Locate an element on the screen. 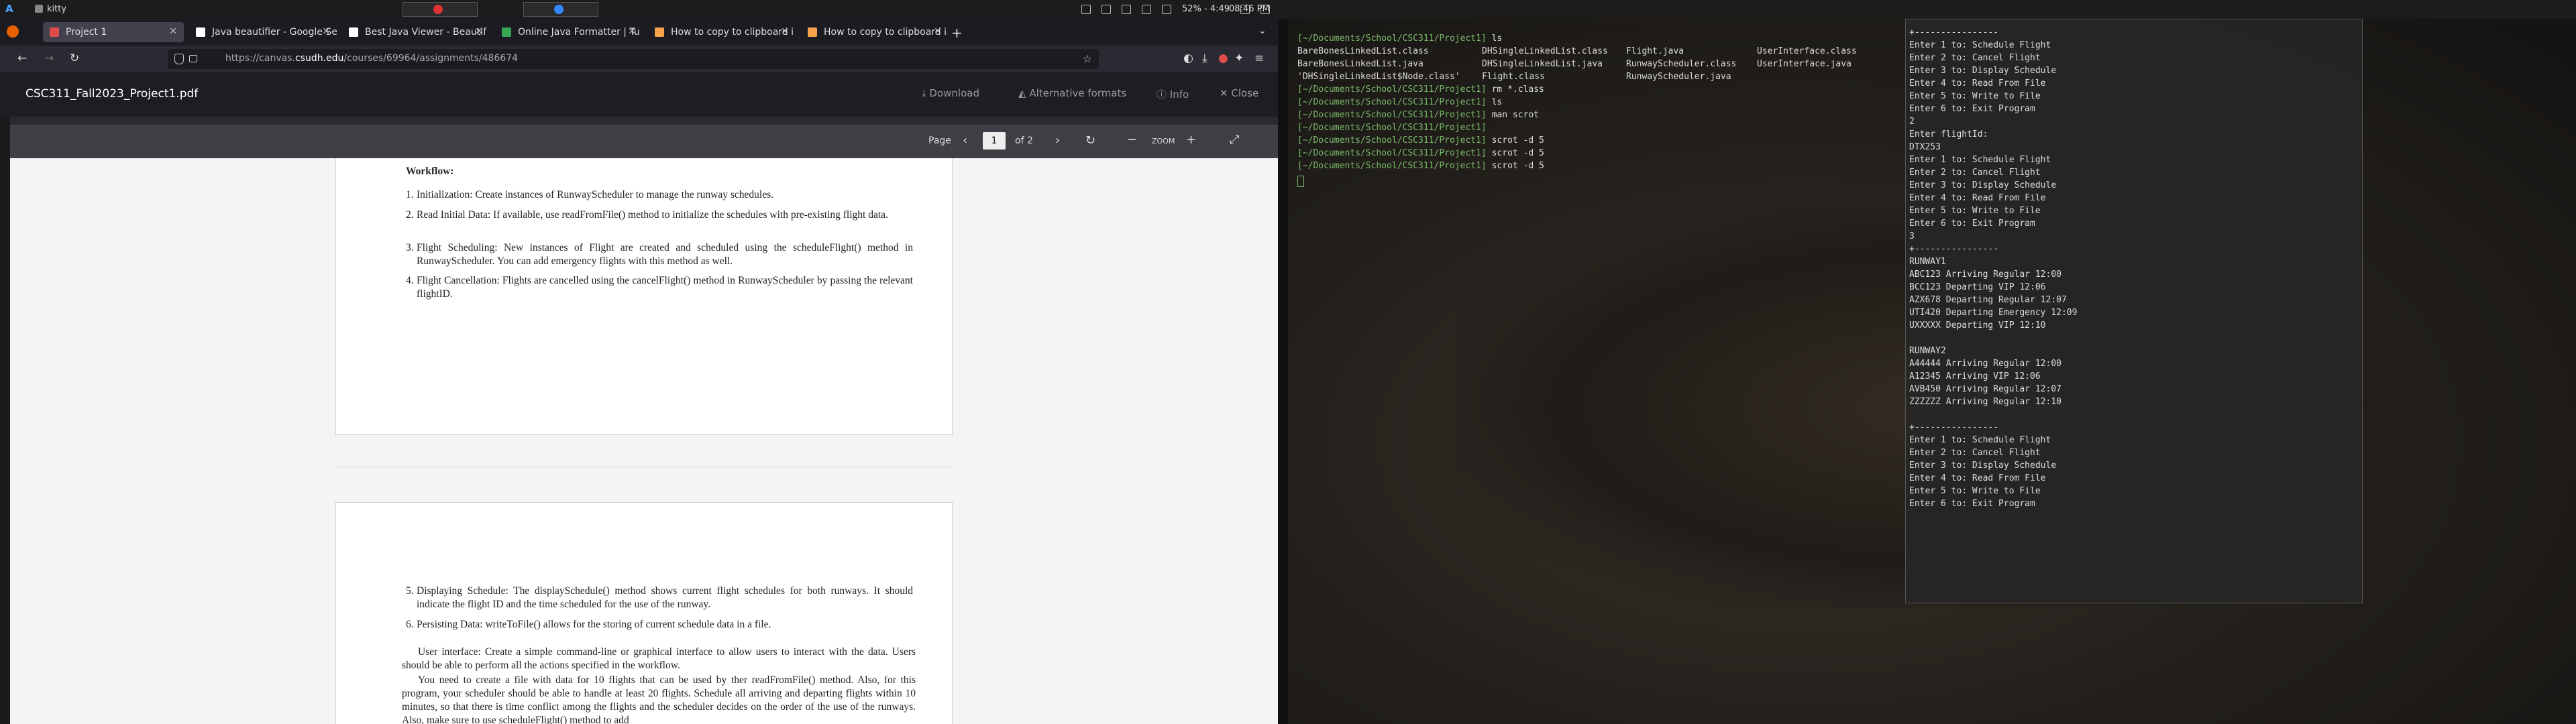  top-panel: A kitty 52% - 4:49 08:46 PM is located at coordinates (1288, 9).